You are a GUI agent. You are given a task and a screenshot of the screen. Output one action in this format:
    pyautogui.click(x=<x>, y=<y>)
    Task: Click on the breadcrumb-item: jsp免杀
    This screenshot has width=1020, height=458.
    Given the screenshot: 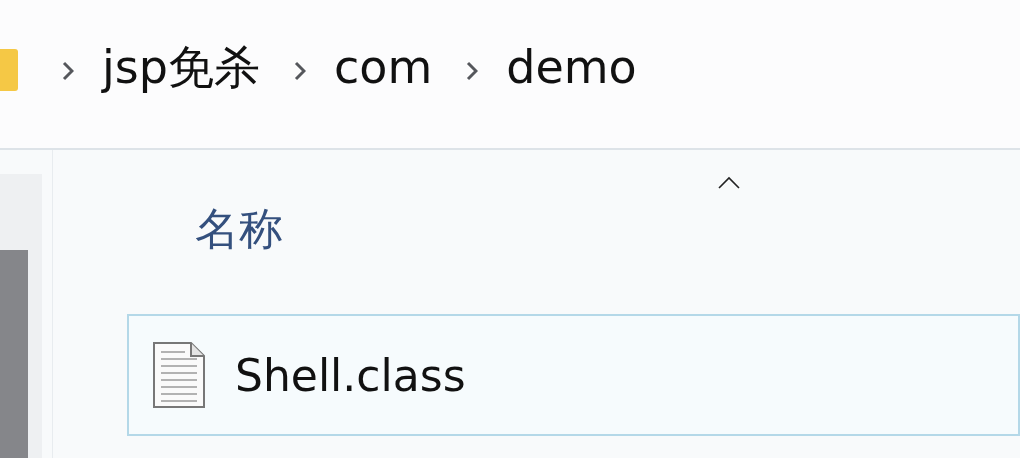 What is the action you would take?
    pyautogui.click(x=181, y=68)
    